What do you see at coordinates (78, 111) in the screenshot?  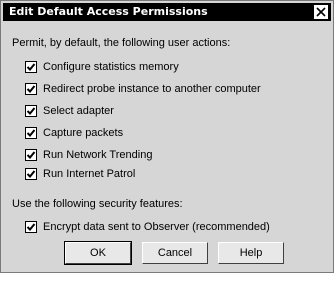 I see `option-label: Select adapter` at bounding box center [78, 111].